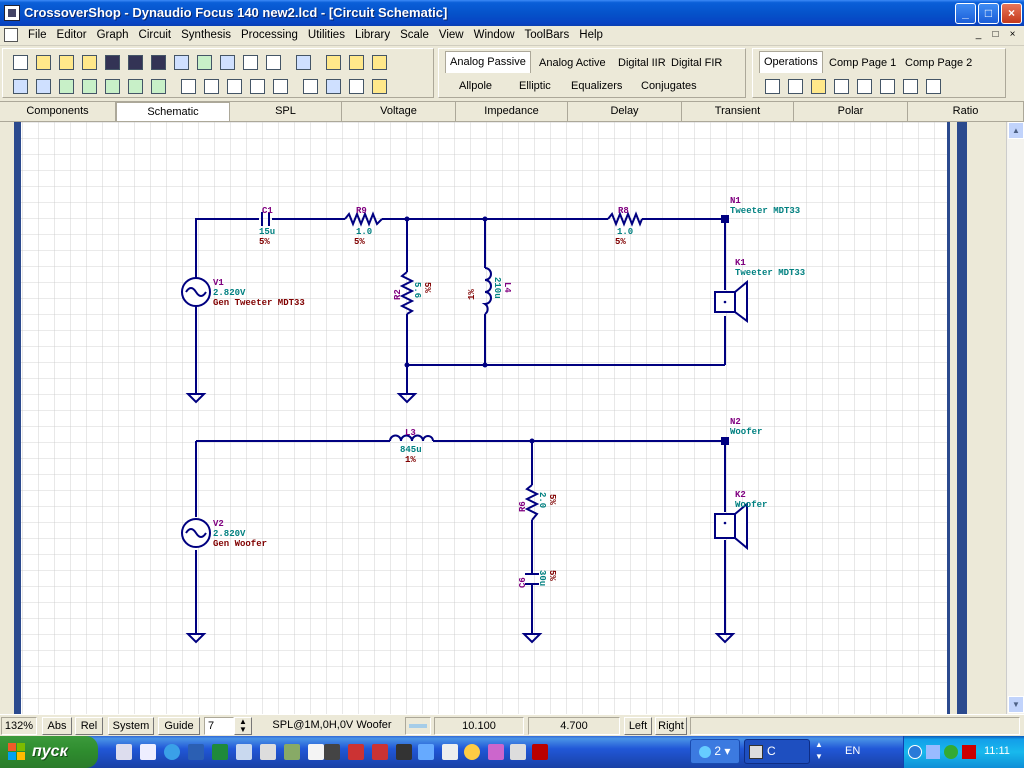  What do you see at coordinates (89, 62) in the screenshot?
I see `wizard-icon` at bounding box center [89, 62].